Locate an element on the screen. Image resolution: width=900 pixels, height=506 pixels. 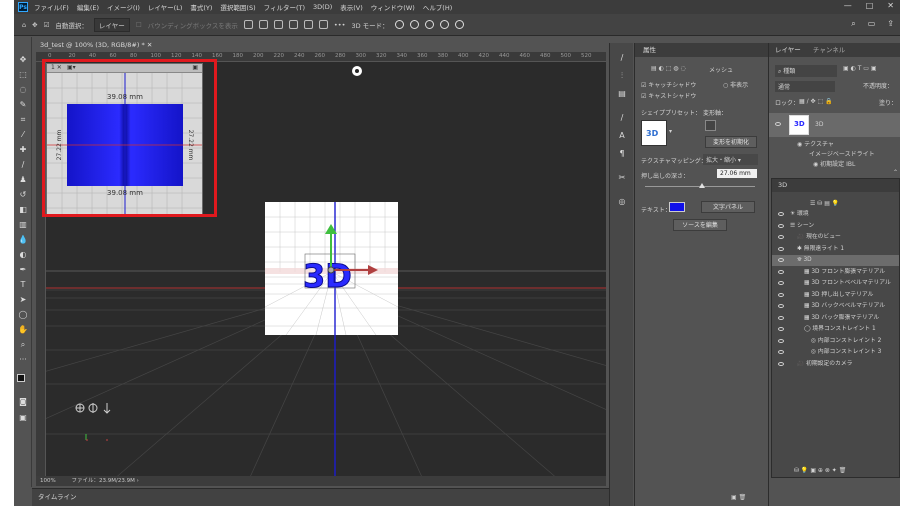
properties-title: 属性 is located at coordinates (649, 50).